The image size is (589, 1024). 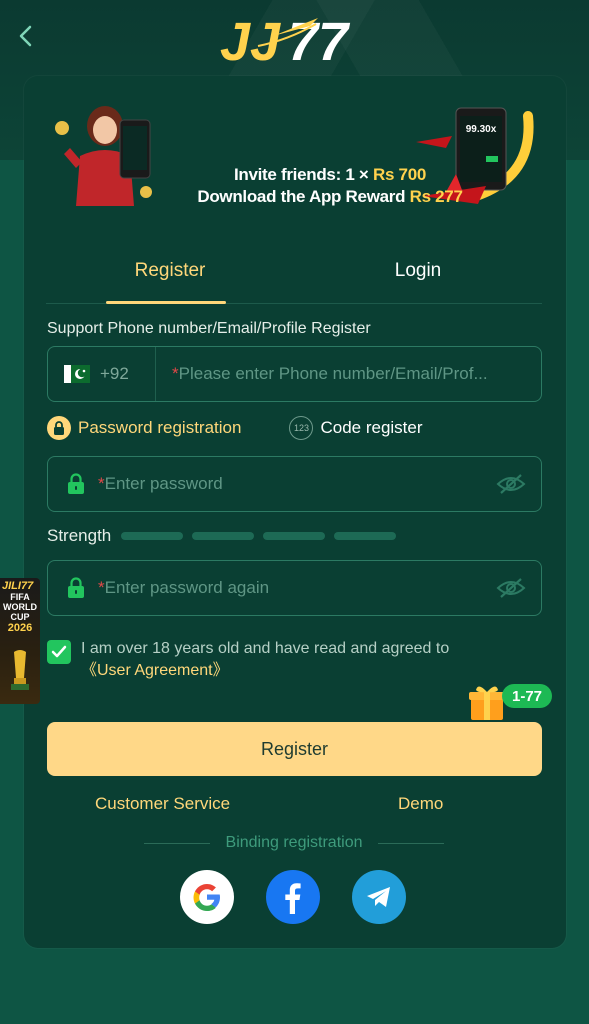 I want to click on user-agreement-link: 《User Agreement》, so click(x=155, y=670).